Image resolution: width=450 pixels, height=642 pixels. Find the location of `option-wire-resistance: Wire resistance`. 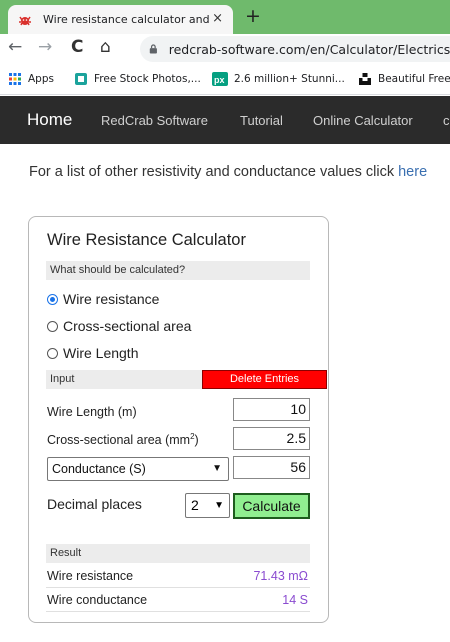

option-wire-resistance: Wire resistance is located at coordinates (103, 299).